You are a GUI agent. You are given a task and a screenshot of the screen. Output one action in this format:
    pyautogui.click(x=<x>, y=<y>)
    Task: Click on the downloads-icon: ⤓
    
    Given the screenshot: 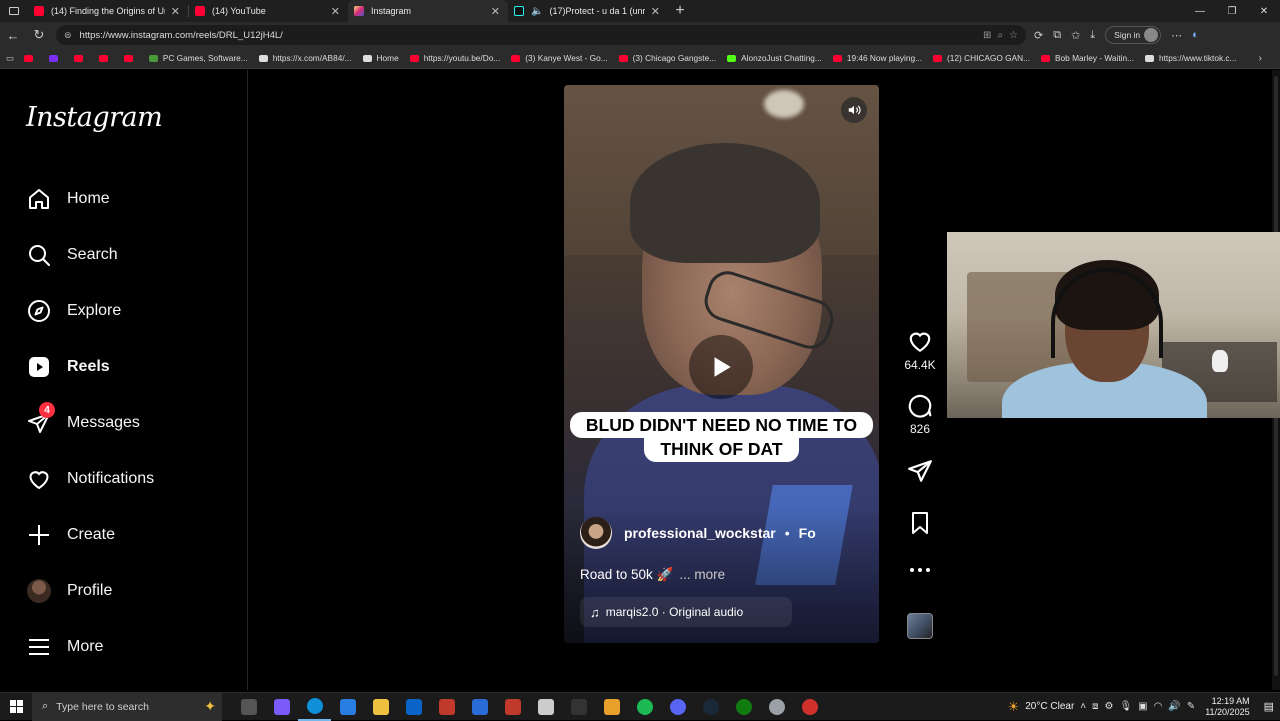 What is the action you would take?
    pyautogui.click(x=1092, y=35)
    